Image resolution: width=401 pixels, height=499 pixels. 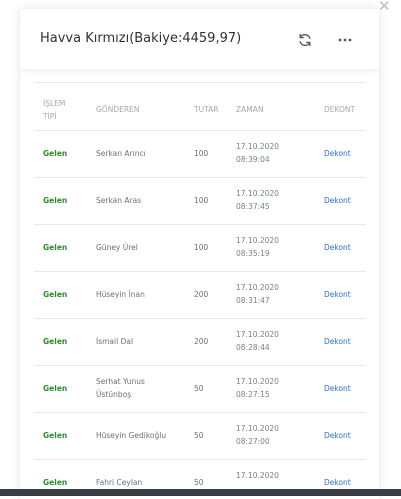 I want to click on time-cell: 17.10.2020 08:27:00, so click(x=257, y=435).